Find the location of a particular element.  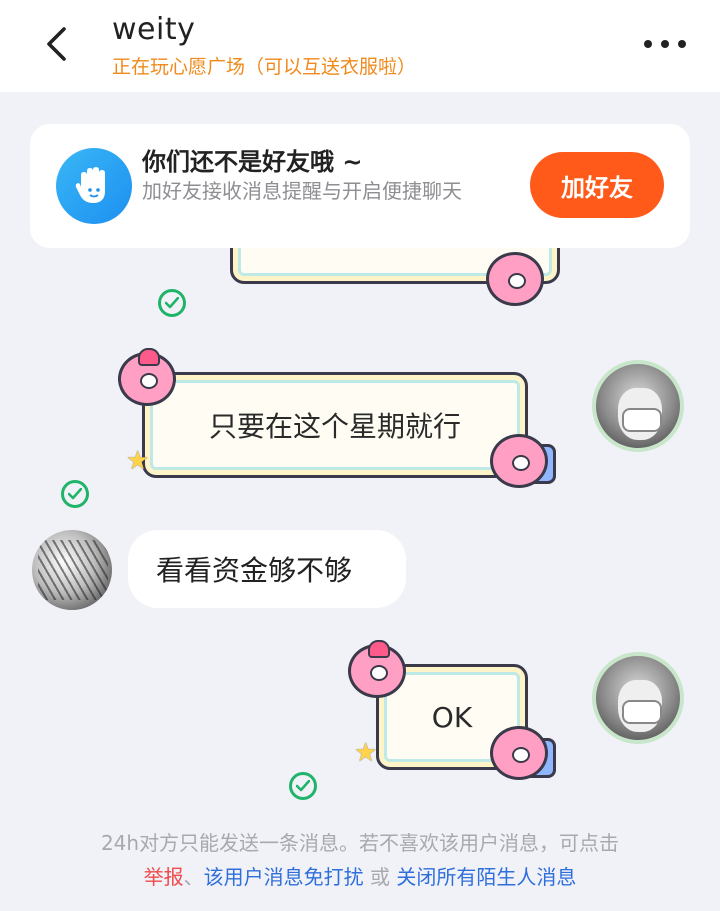

more-dots-icon is located at coordinates (648, 44).